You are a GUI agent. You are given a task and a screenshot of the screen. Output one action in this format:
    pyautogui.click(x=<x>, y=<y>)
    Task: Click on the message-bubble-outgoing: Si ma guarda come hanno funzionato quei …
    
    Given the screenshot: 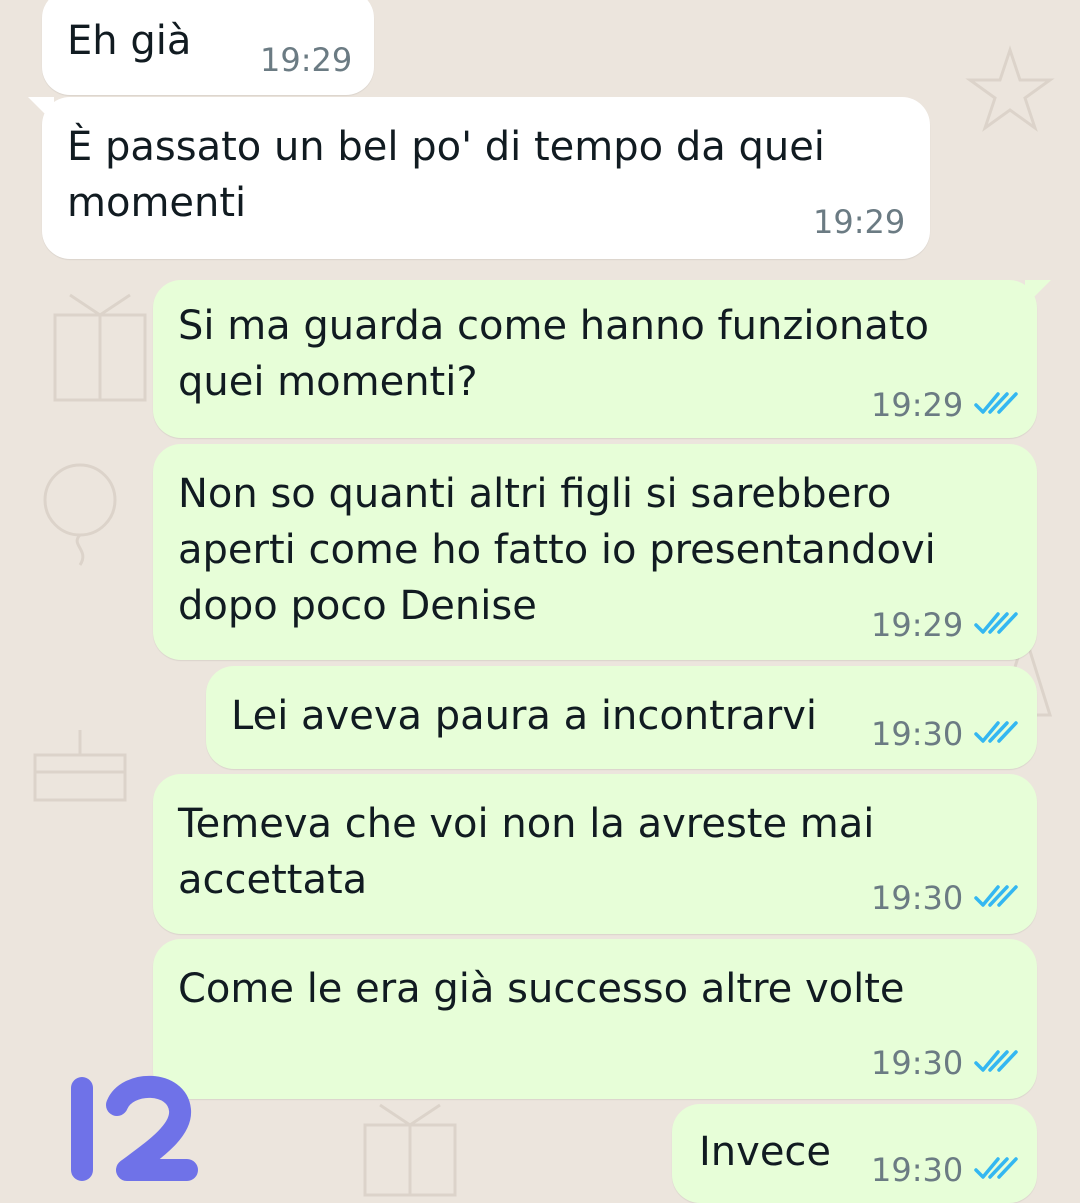 What is the action you would take?
    pyautogui.click(x=602, y=359)
    